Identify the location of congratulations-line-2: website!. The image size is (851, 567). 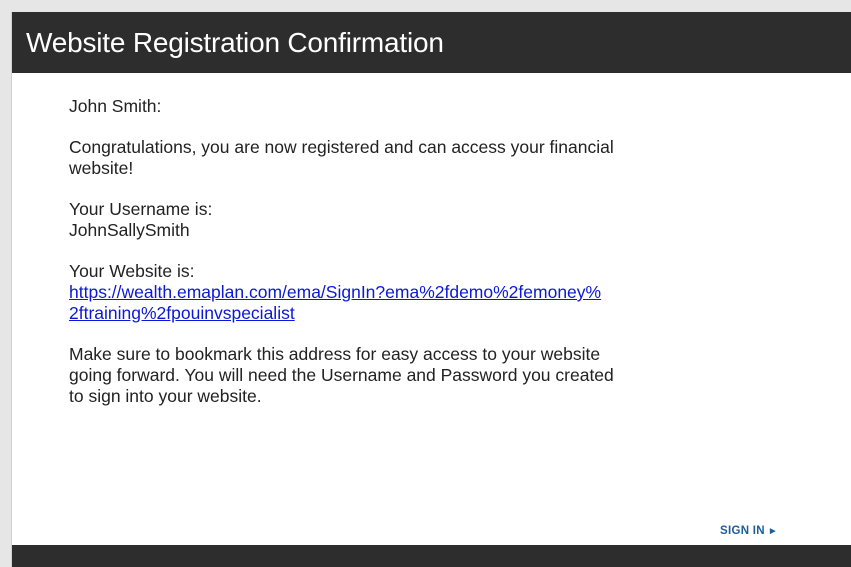
(101, 168).